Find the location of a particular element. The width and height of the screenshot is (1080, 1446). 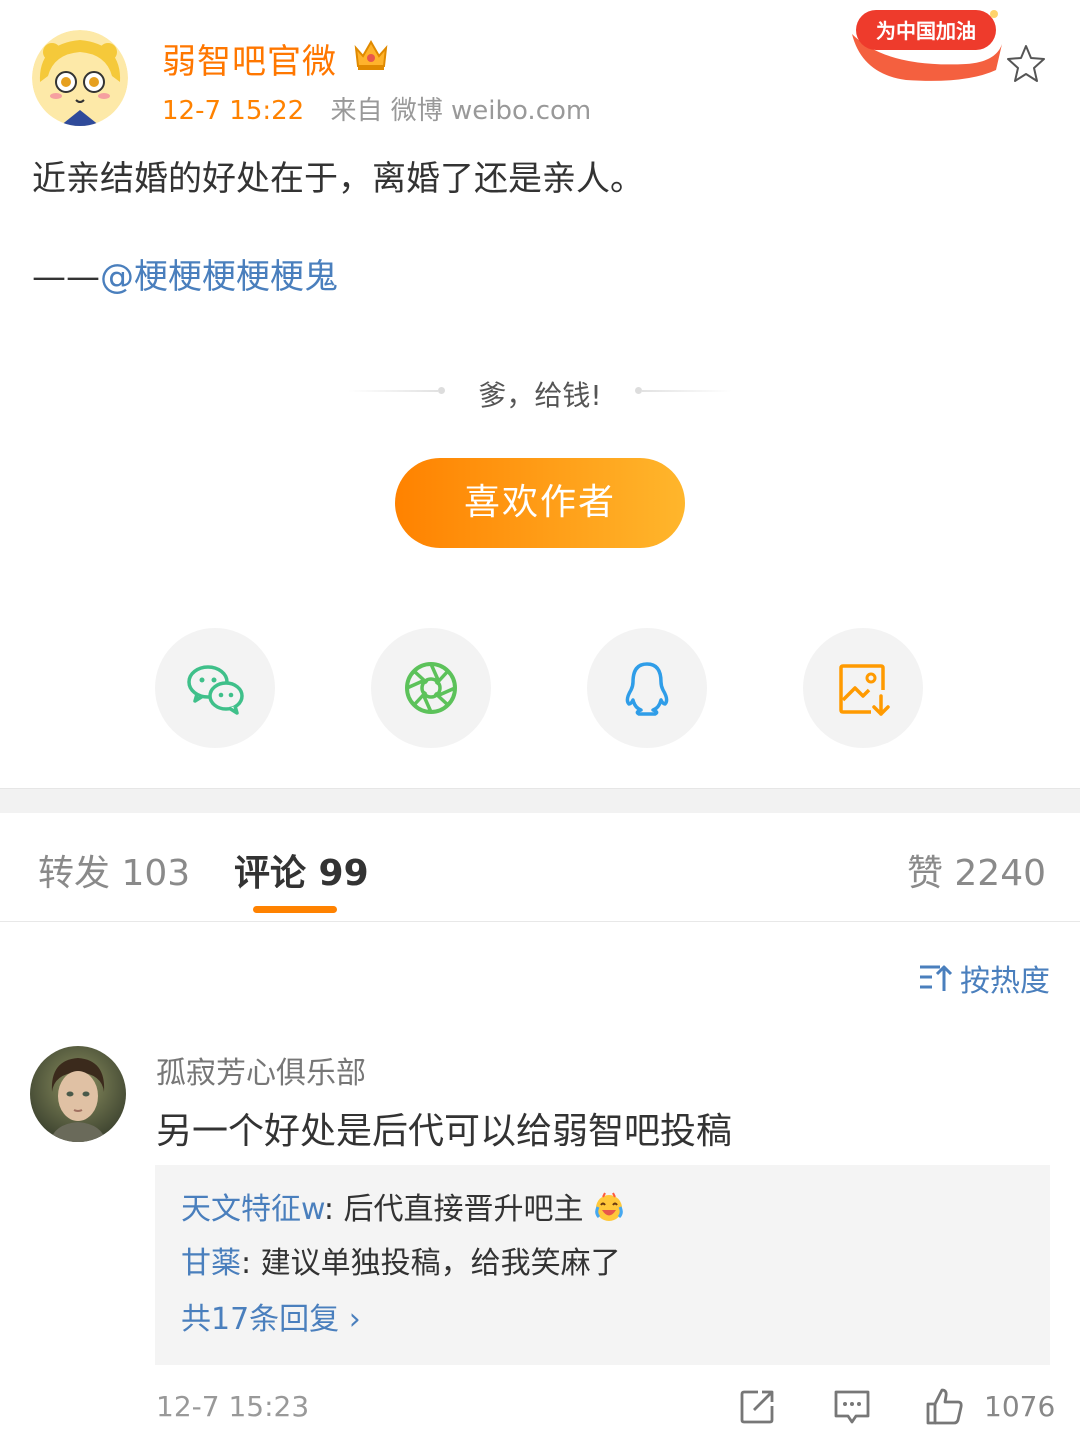

qq-icon is located at coordinates (647, 689).